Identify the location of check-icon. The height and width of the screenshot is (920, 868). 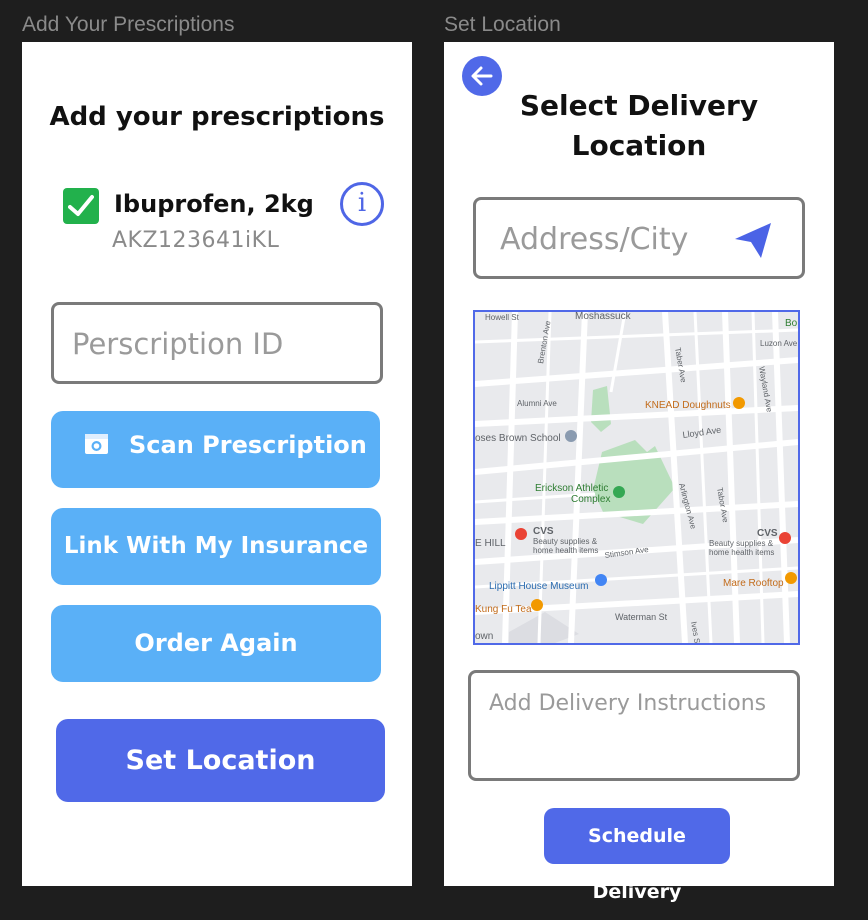
(81, 206).